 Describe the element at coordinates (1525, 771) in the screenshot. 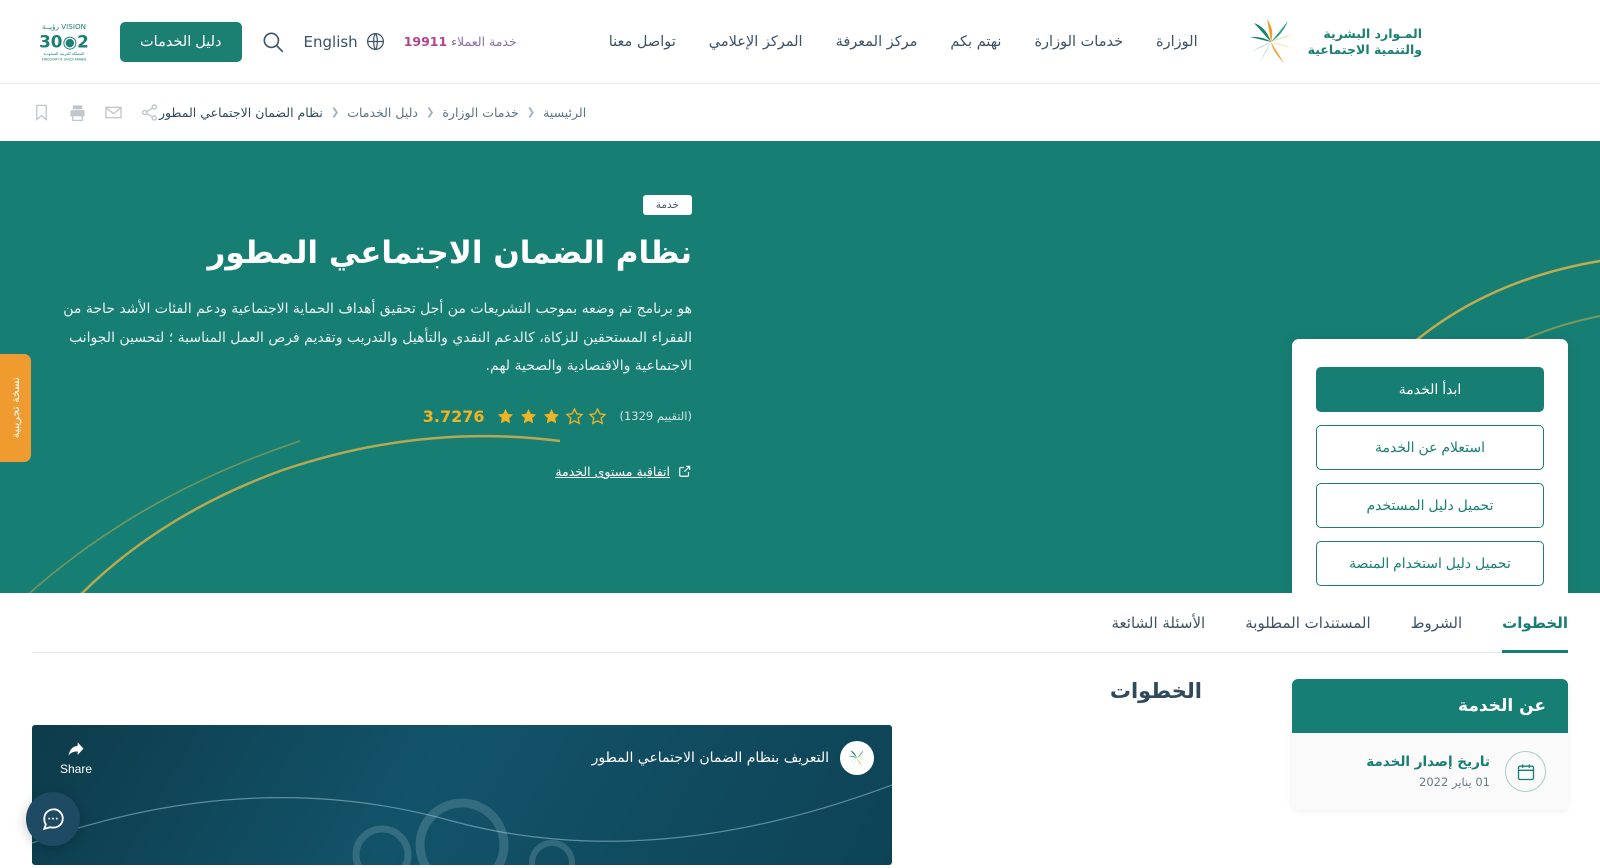

I see `calendar-icon` at that location.